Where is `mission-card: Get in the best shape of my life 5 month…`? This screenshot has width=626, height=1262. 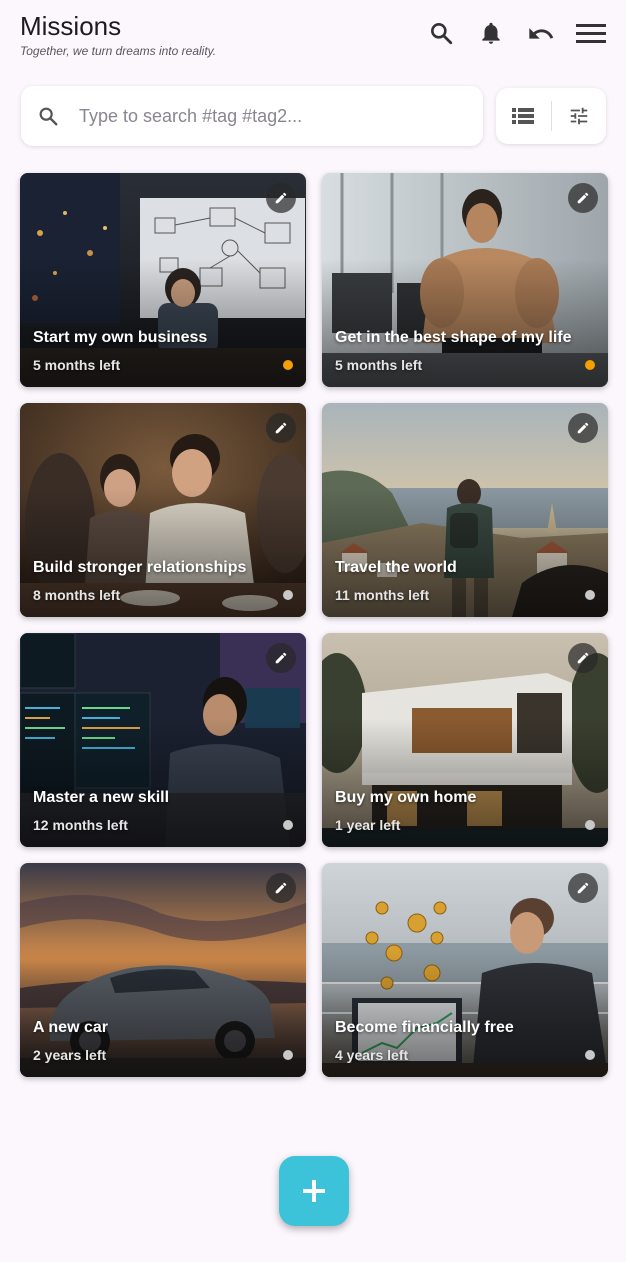 mission-card: Get in the best shape of my life 5 month… is located at coordinates (465, 280).